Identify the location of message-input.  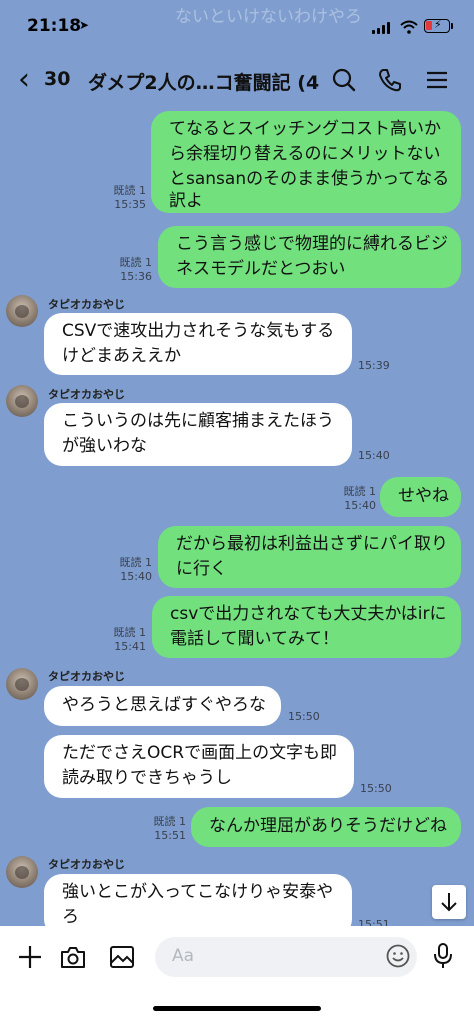
(286, 957).